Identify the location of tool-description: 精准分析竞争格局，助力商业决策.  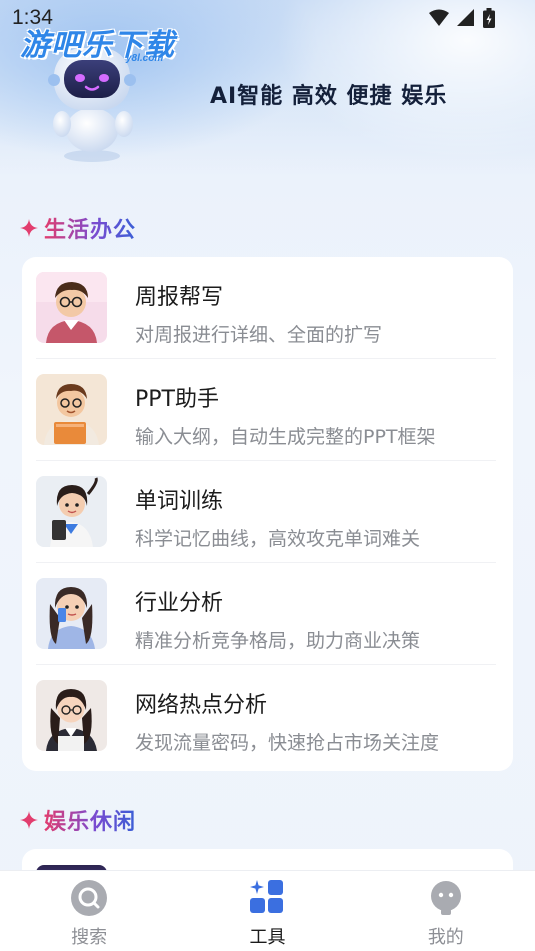
(278, 641).